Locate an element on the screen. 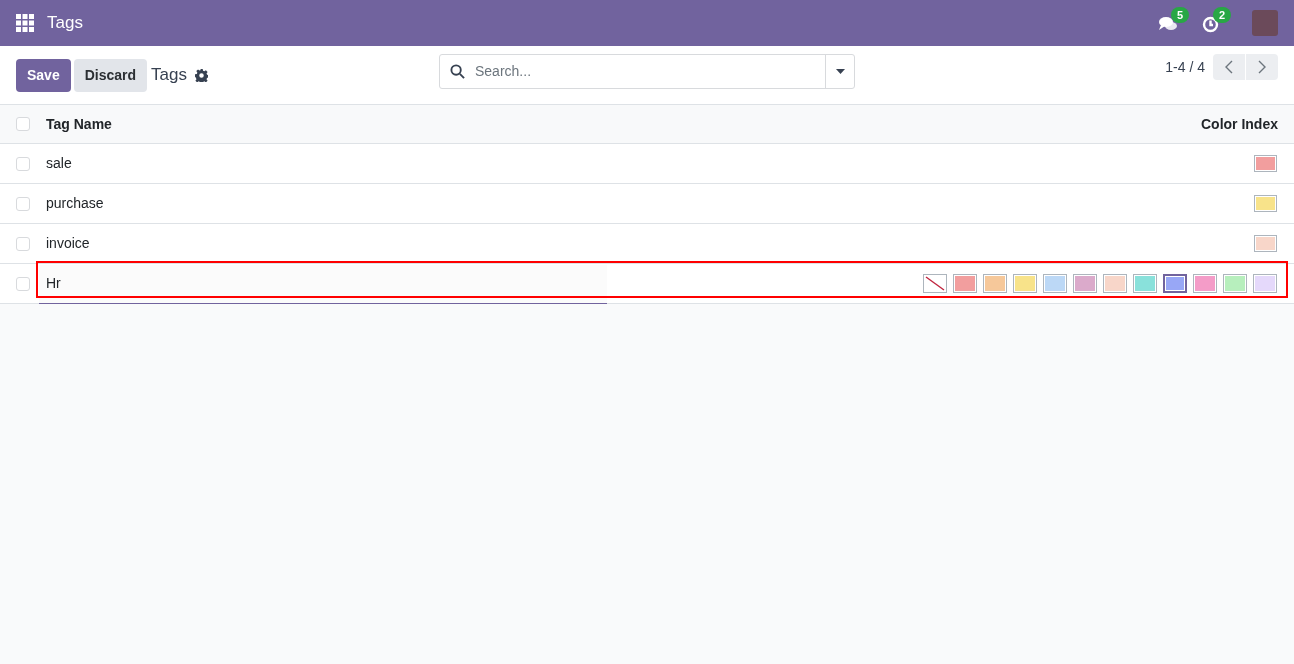 This screenshot has height=664, width=1294. select-all-checkbox is located at coordinates (23, 124).